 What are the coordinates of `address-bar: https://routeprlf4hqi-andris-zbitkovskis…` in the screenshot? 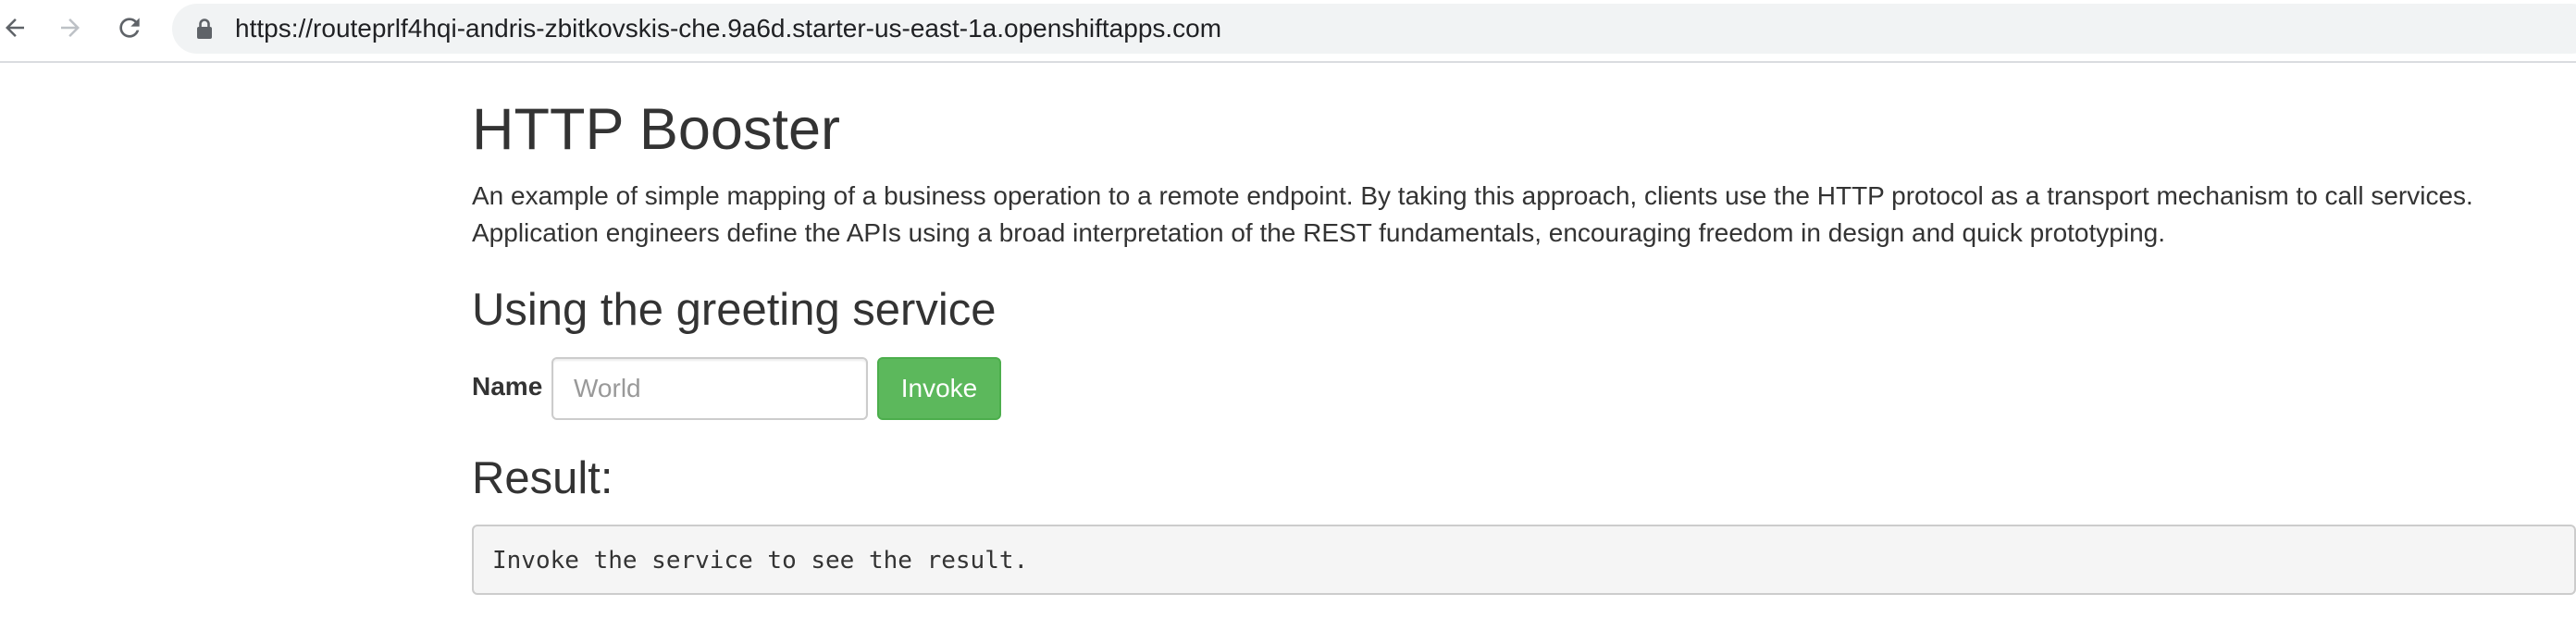 It's located at (1374, 29).